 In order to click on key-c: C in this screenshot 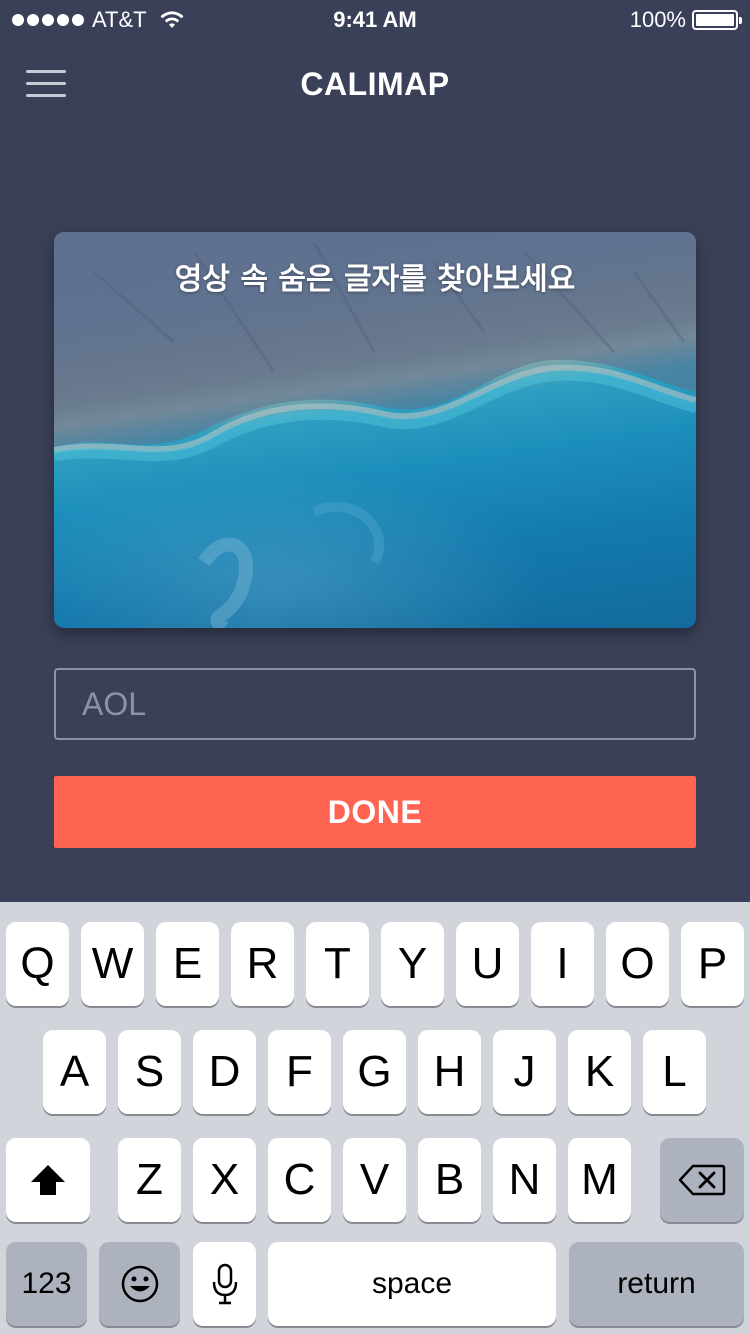, I will do `click(299, 1180)`.